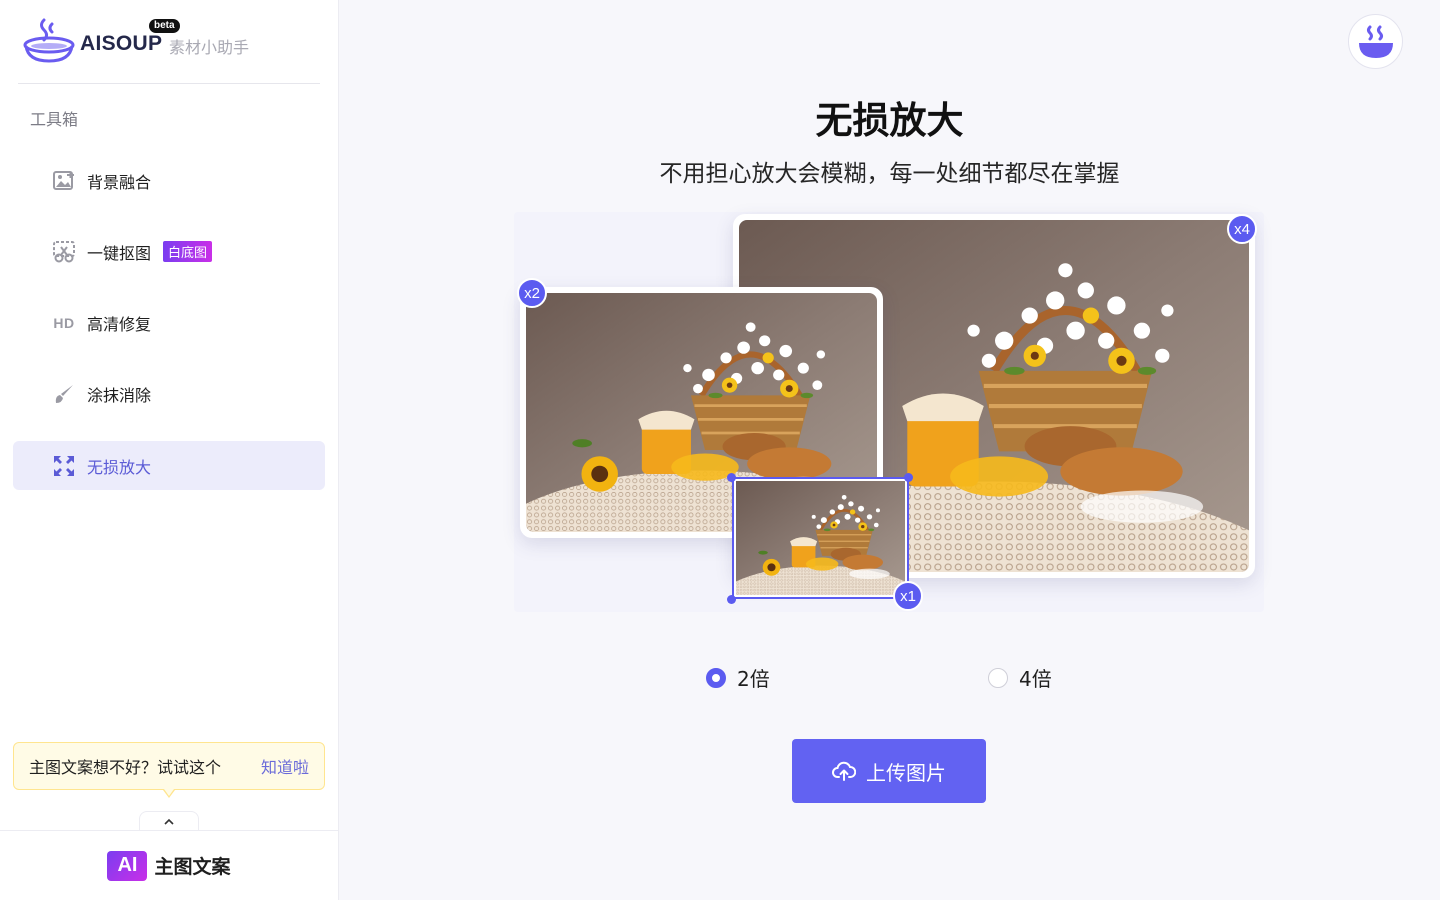  What do you see at coordinates (906, 772) in the screenshot?
I see `upload-button-label: 上传图片` at bounding box center [906, 772].